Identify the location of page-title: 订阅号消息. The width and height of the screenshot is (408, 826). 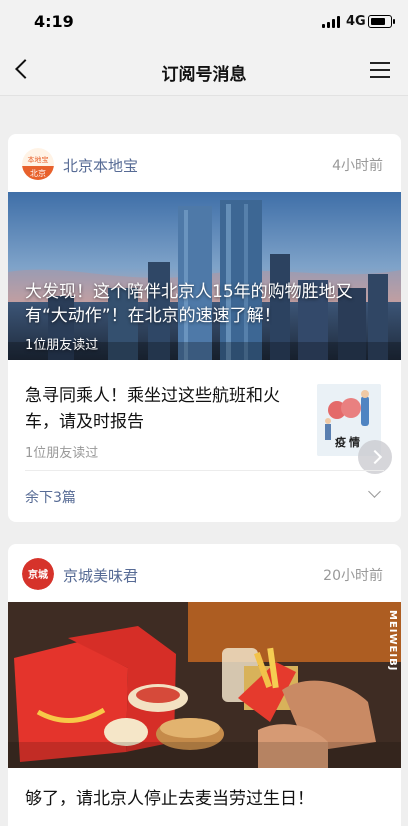
(204, 75).